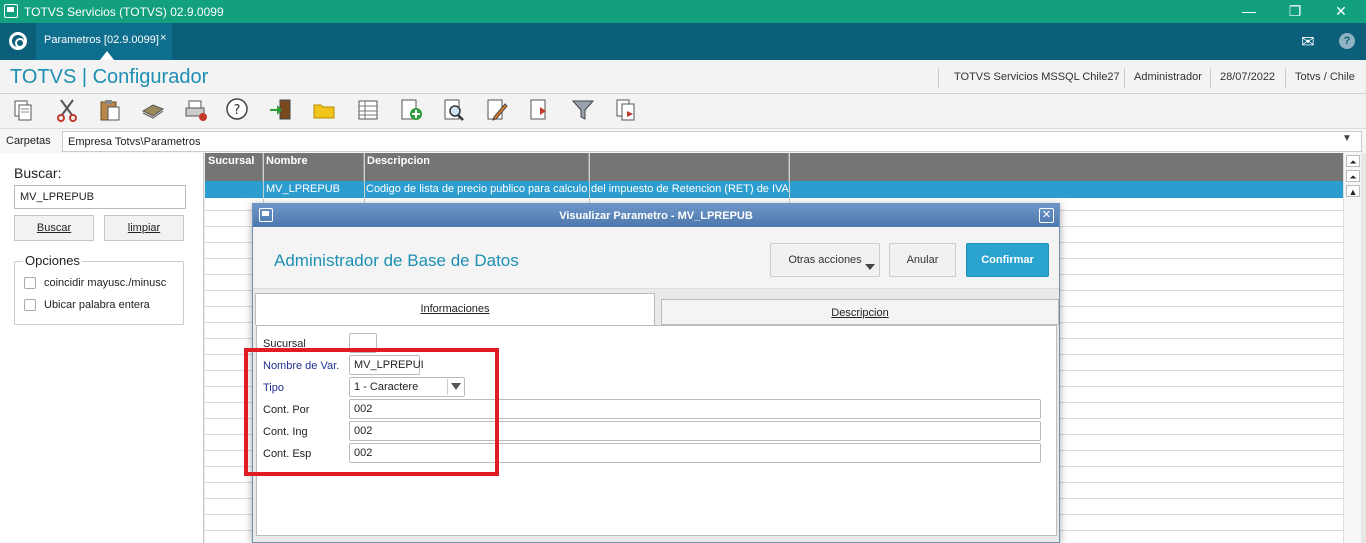  Describe the element at coordinates (54, 228) in the screenshot. I see `buscar-button: Buscar` at that location.